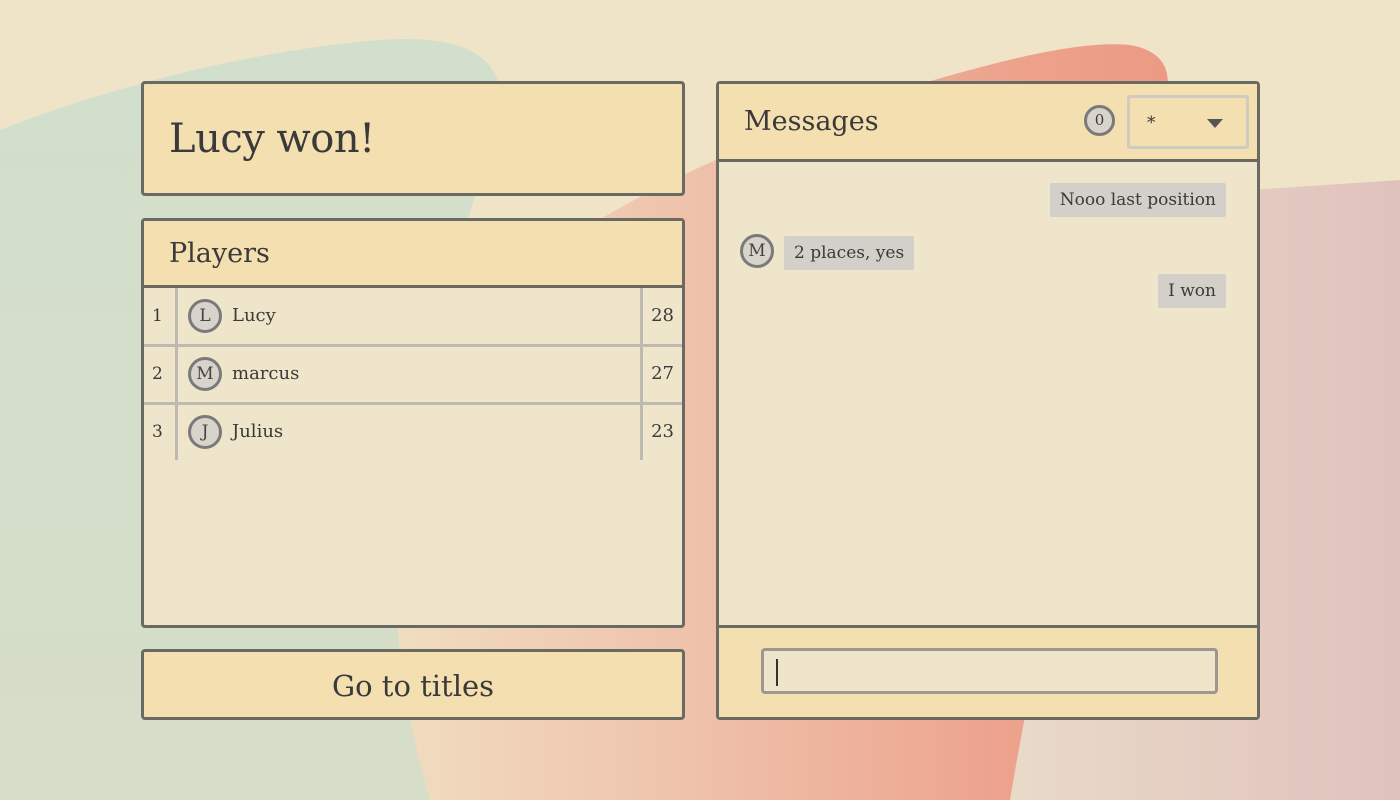 This screenshot has height=800, width=1400. Describe the element at coordinates (258, 431) in the screenshot. I see `player-name: Julius` at that location.